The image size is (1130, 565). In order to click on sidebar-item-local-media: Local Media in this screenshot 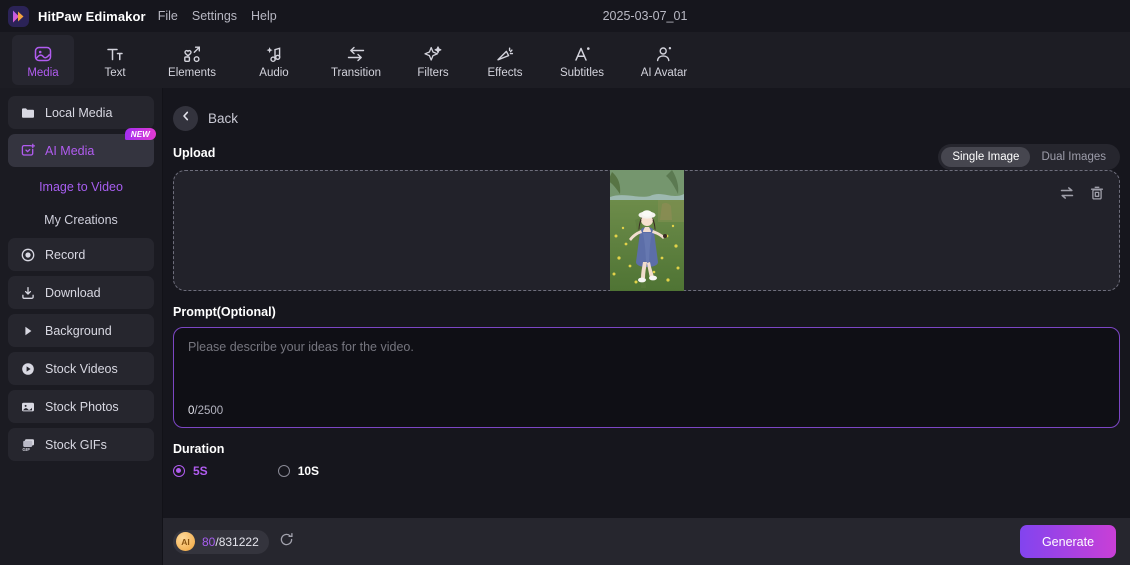, I will do `click(81, 112)`.